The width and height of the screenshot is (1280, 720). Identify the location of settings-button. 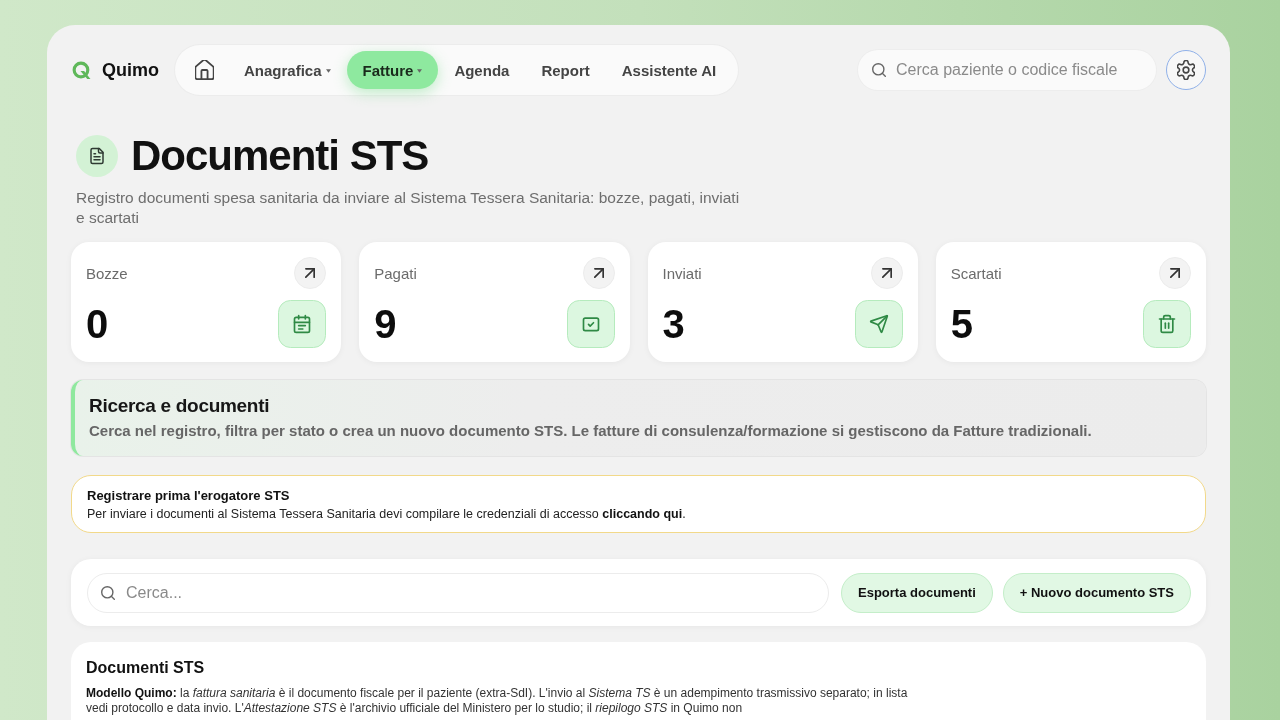
(1186, 70).